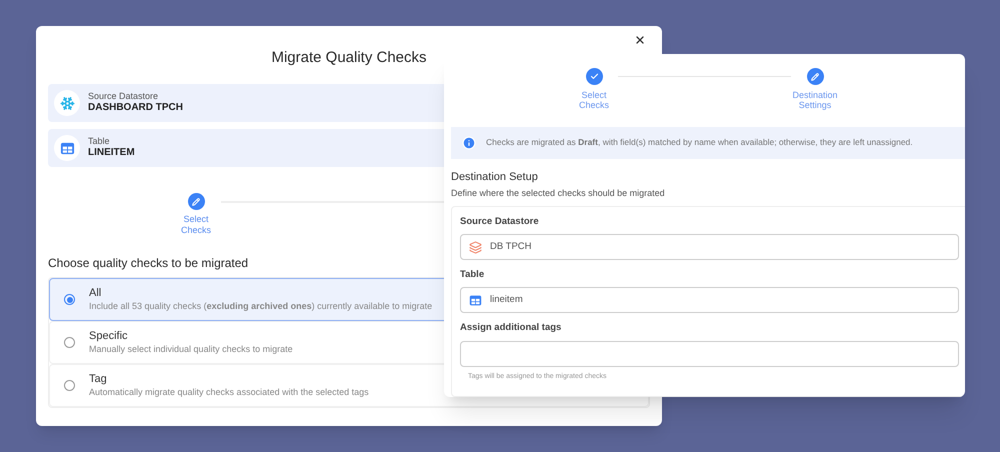 The width and height of the screenshot is (1000, 452). What do you see at coordinates (229, 392) in the screenshot?
I see `option-description: Automatically migrate quality checks associated with the selected tags` at bounding box center [229, 392].